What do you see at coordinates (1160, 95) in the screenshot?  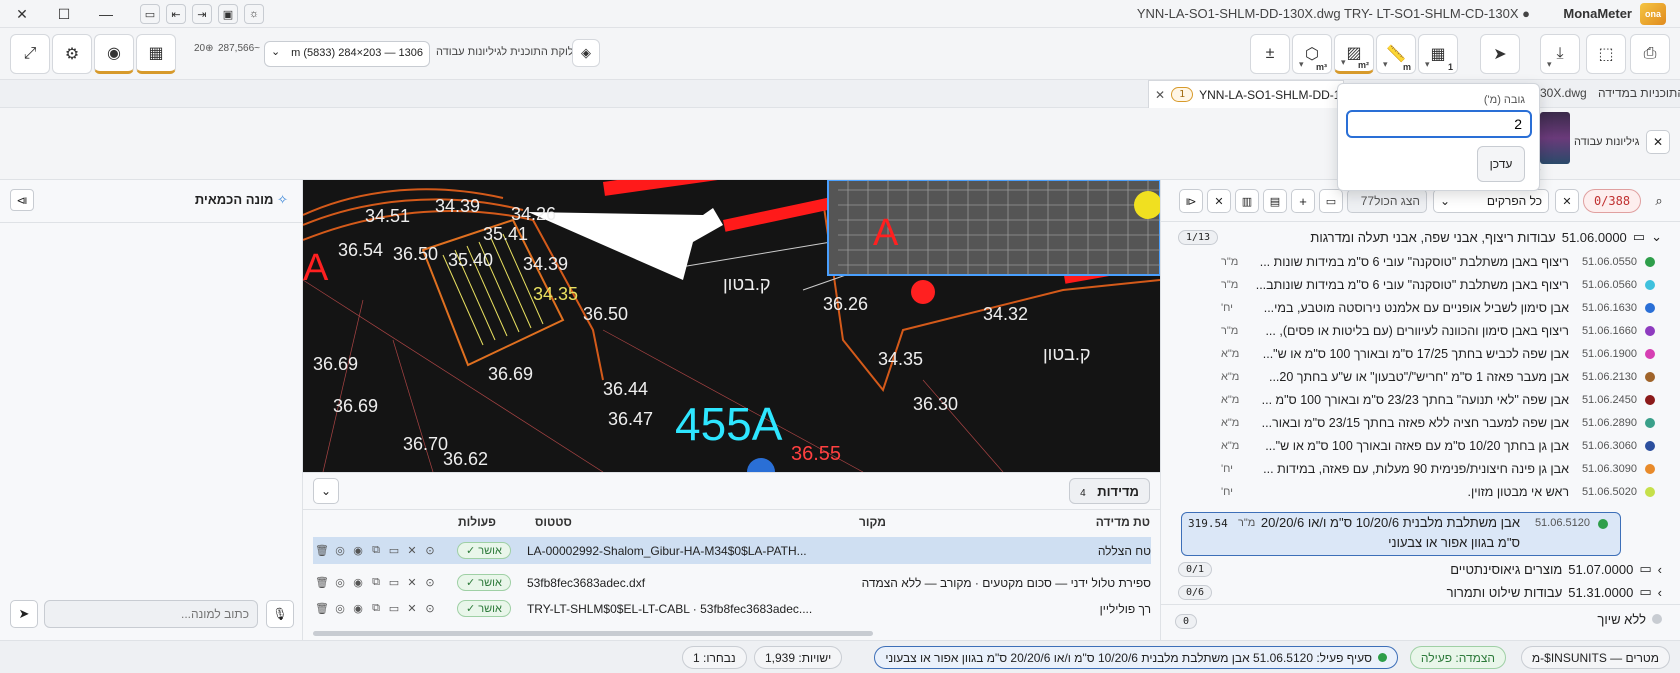 I see `close-tab-icon: ✕` at bounding box center [1160, 95].